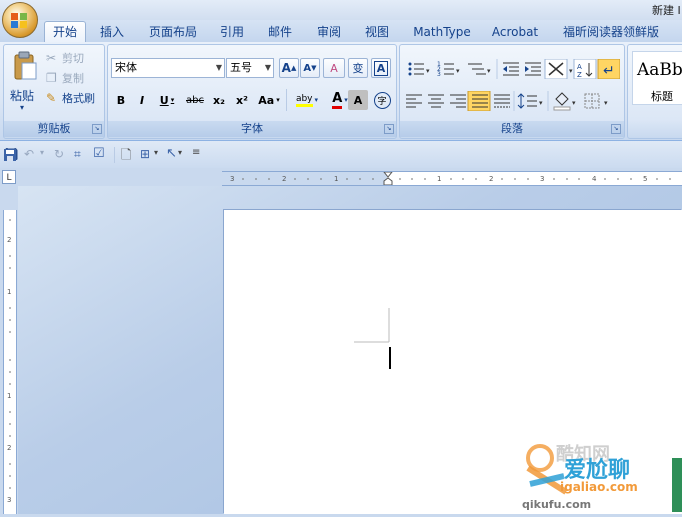  I want to click on tab-acrobat: Acrobat, so click(515, 32).